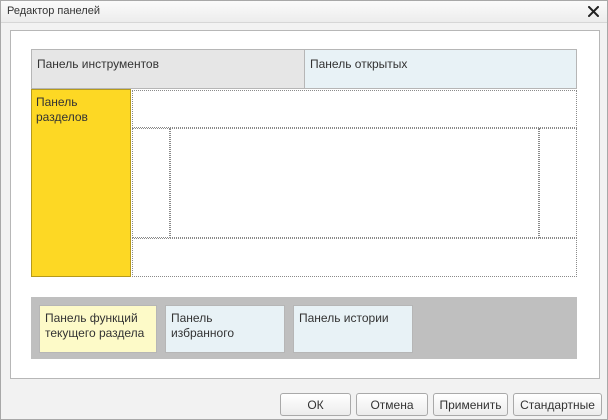 The width and height of the screenshot is (608, 420). What do you see at coordinates (81, 183) in the screenshot?
I see `sections-panel: Панель разделов` at bounding box center [81, 183].